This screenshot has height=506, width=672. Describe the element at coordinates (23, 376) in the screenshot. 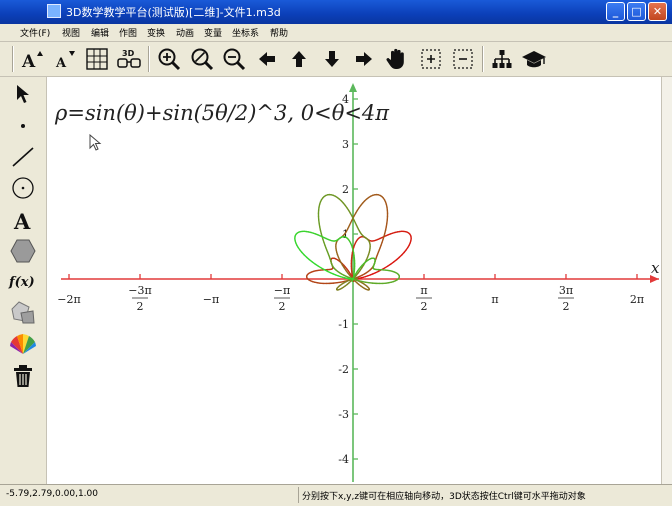

I see `trash-icon` at that location.